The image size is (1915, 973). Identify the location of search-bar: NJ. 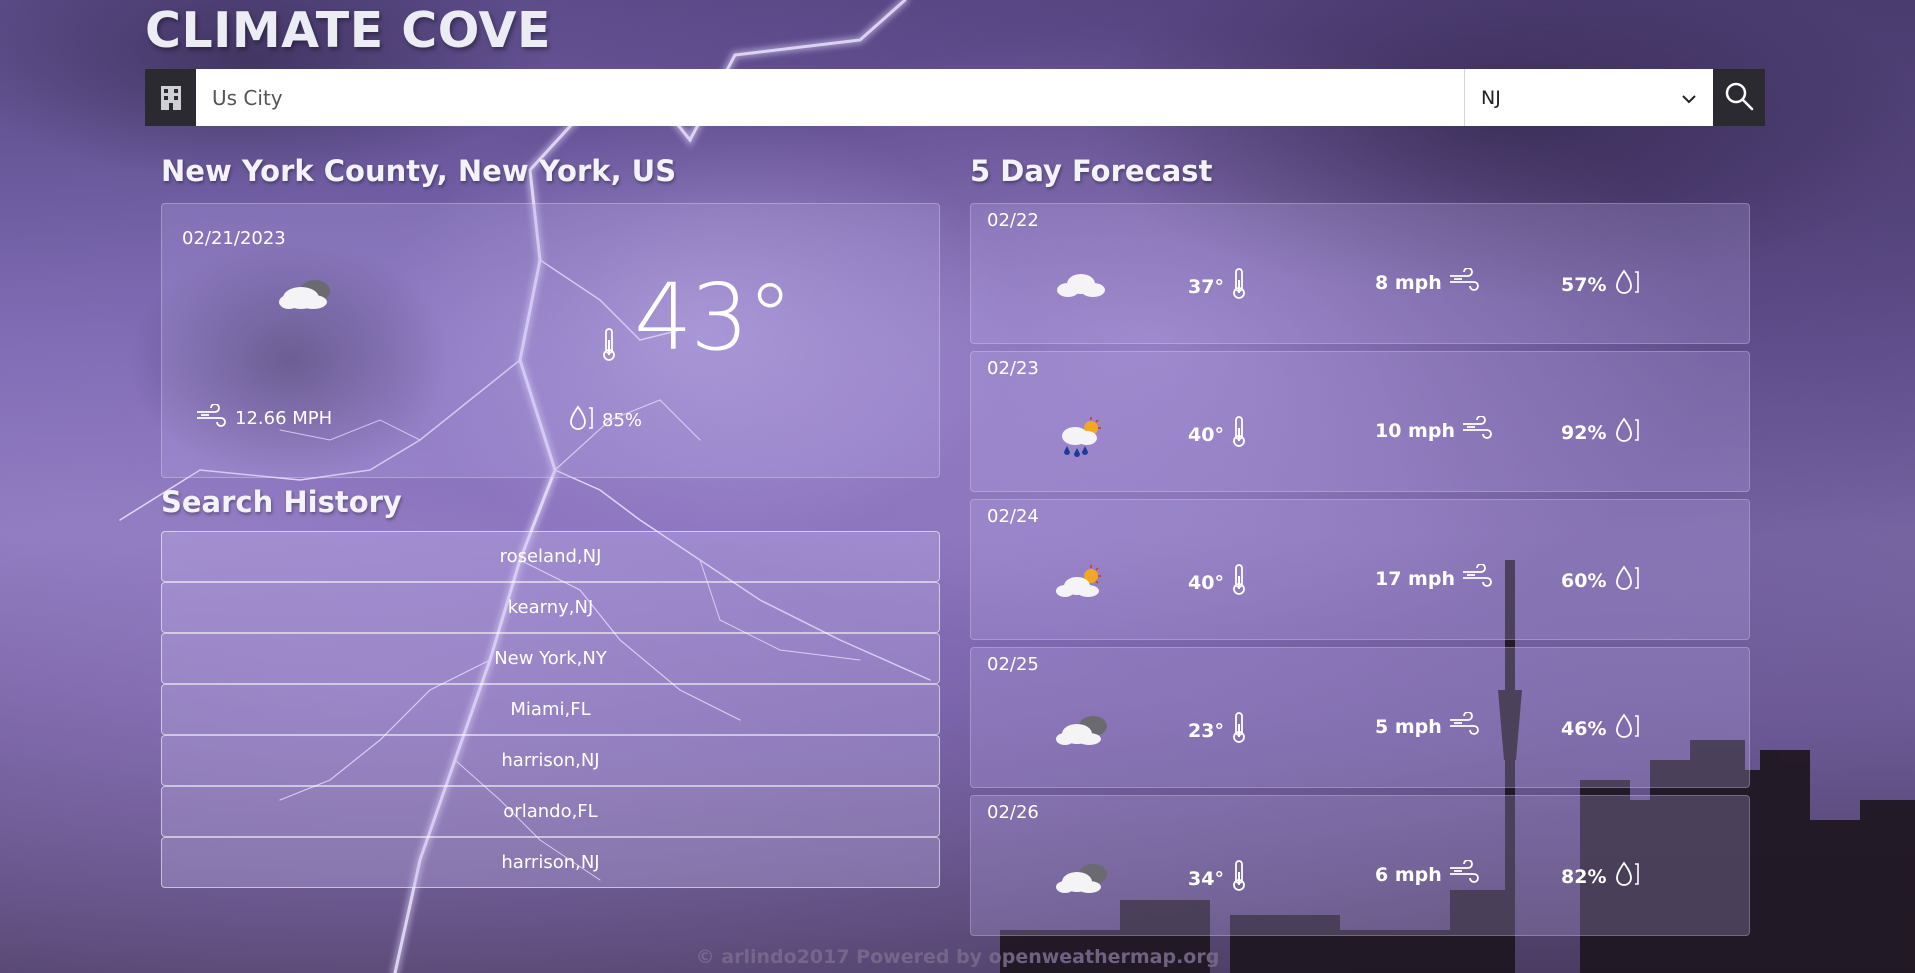
(955, 97).